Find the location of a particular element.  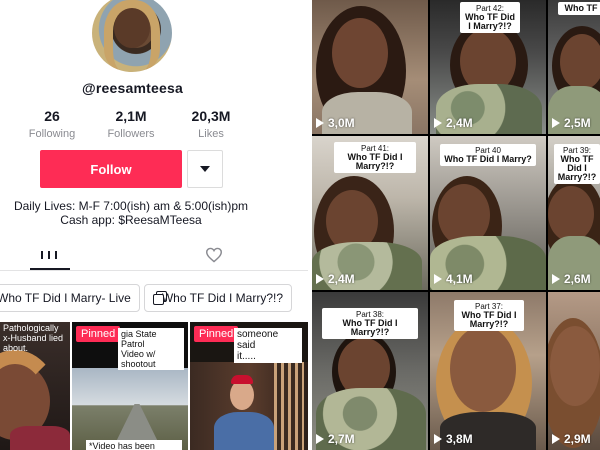

followers-count: 2,1M is located at coordinates (131, 116).